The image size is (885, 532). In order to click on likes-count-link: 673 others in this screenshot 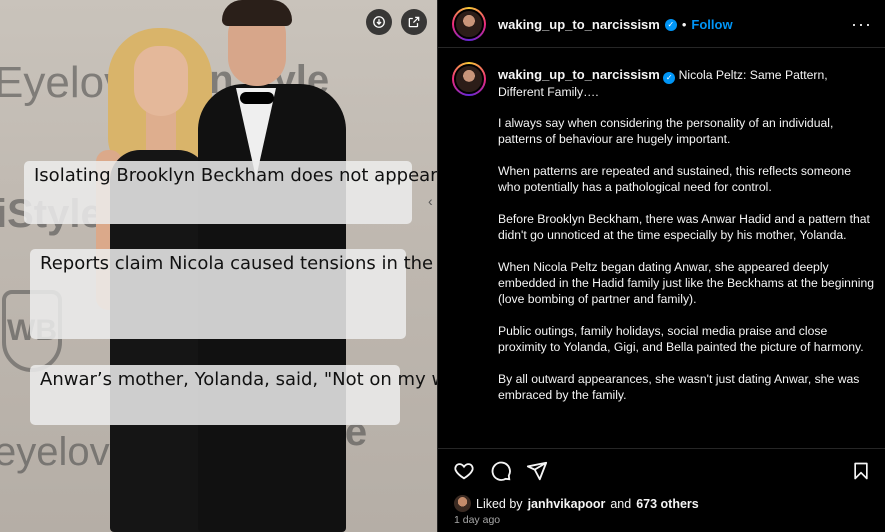, I will do `click(667, 504)`.